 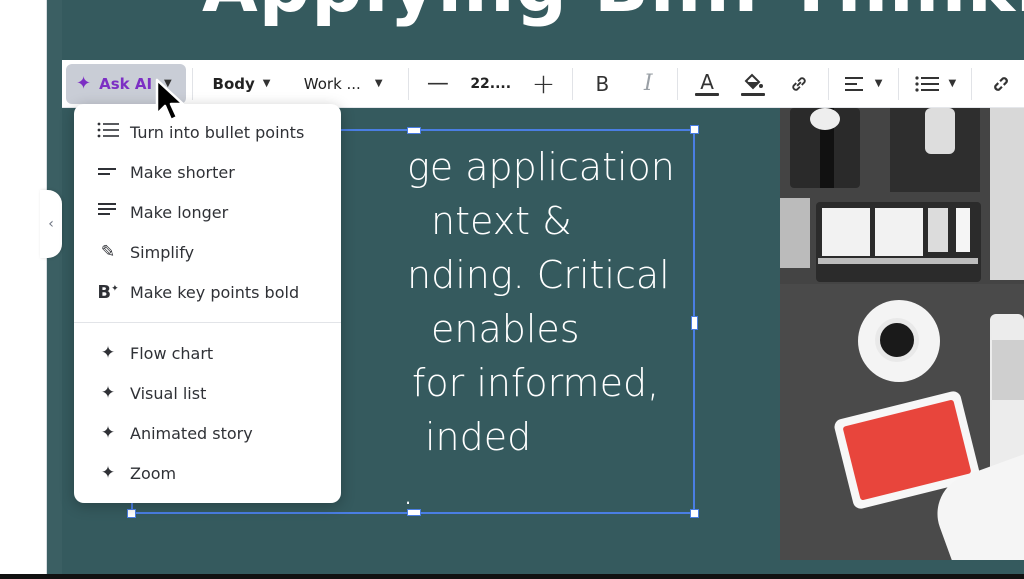 I want to click on minus-icon: —, so click(x=437, y=83).